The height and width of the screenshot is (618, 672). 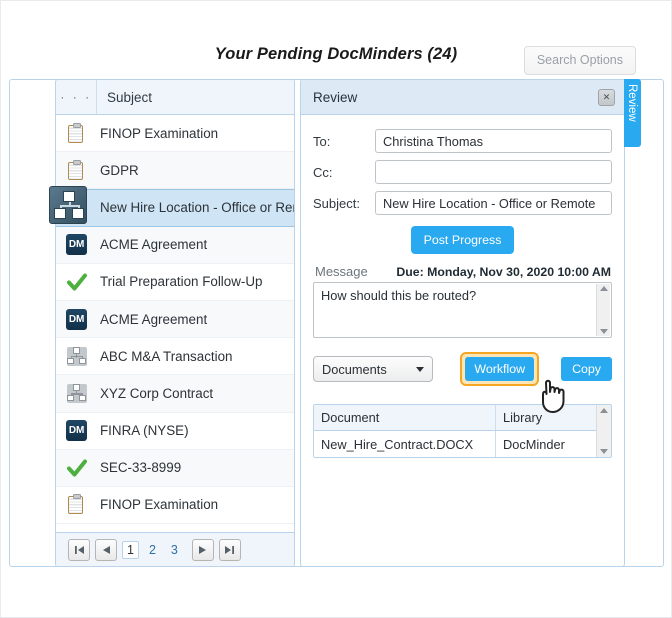 I want to click on list-item-label: XYZ Corp Contract, so click(x=157, y=393).